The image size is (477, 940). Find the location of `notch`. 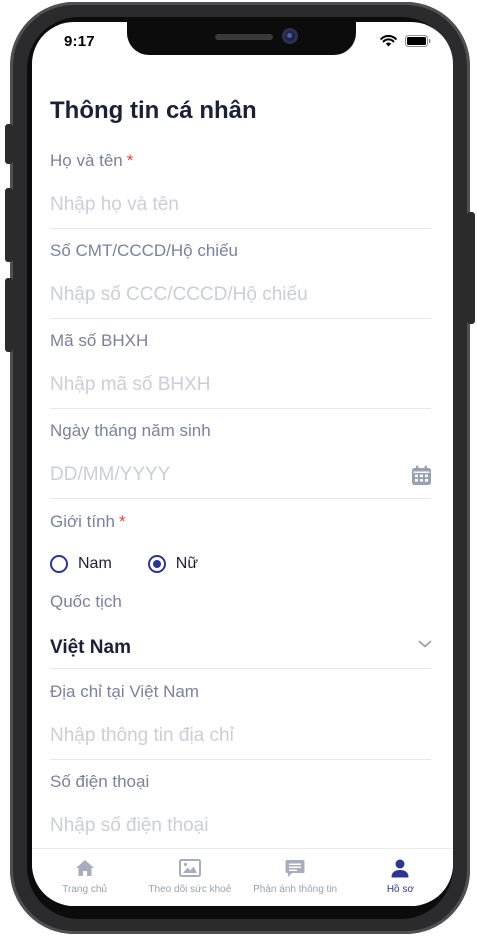

notch is located at coordinates (241, 38).